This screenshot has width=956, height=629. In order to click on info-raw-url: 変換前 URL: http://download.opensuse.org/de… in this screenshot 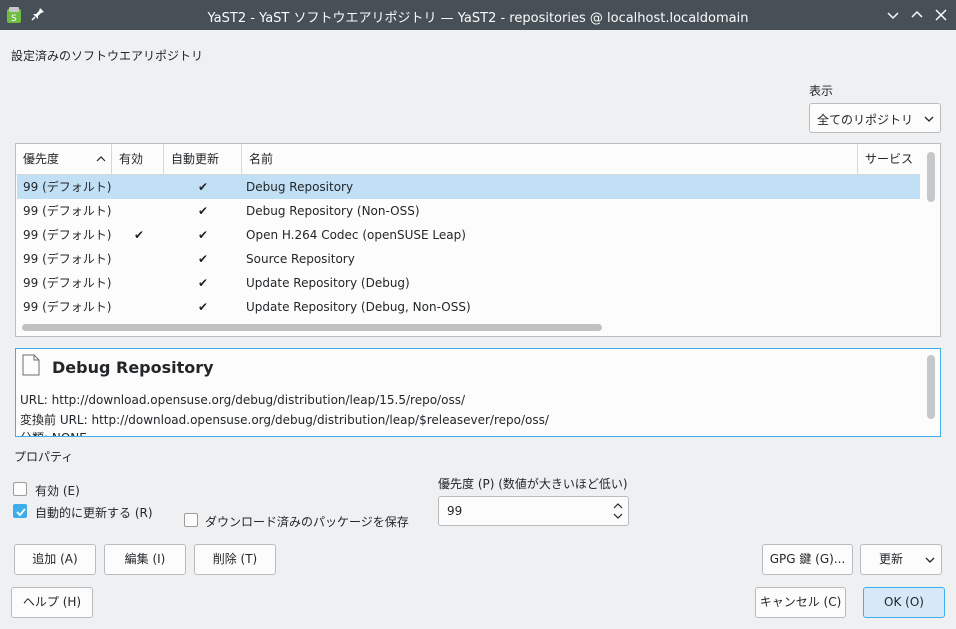, I will do `click(284, 420)`.